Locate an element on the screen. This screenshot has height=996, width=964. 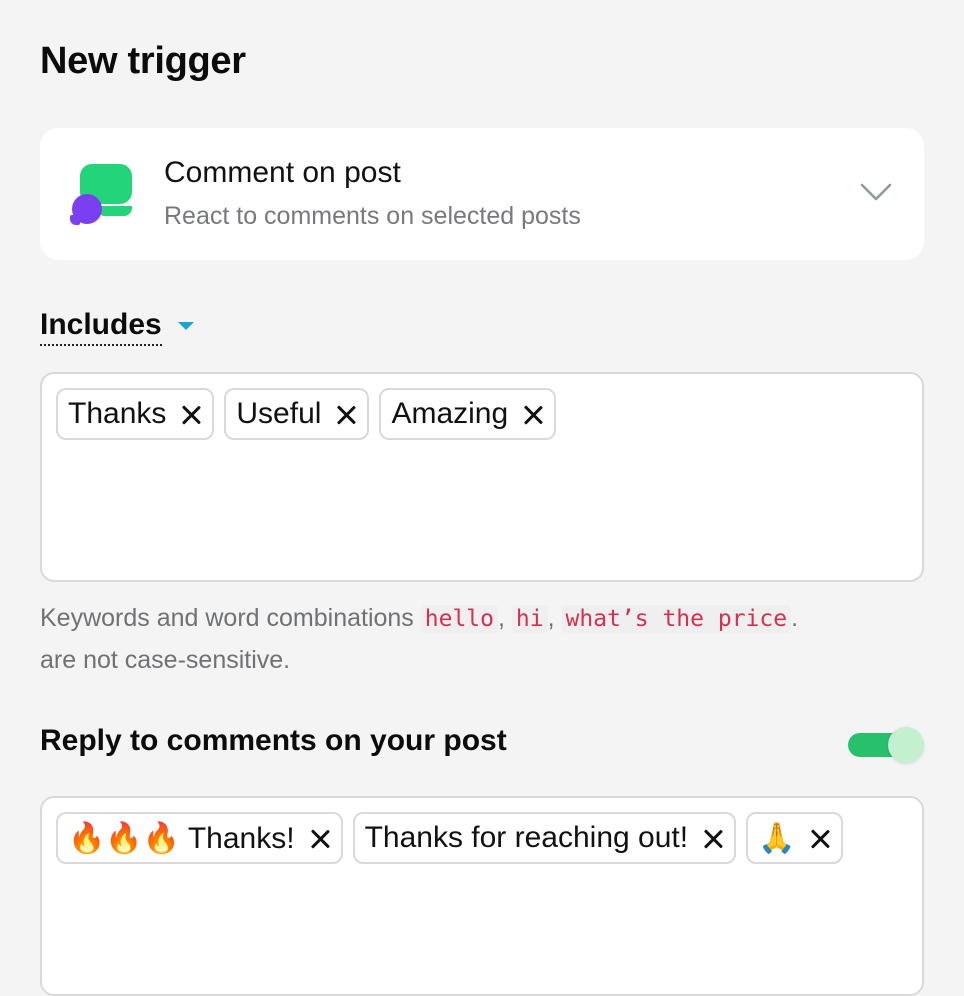
hint-prefix: Keywords and word combinations is located at coordinates (227, 618).